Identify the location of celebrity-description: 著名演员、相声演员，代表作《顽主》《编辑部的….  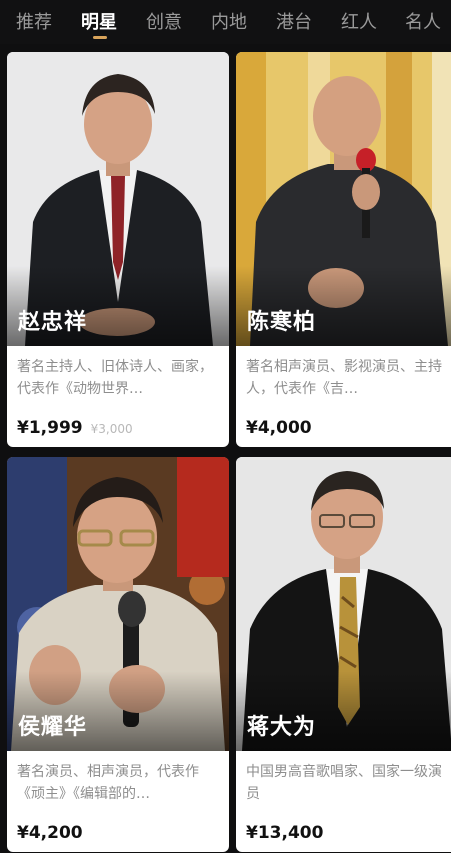
(108, 783).